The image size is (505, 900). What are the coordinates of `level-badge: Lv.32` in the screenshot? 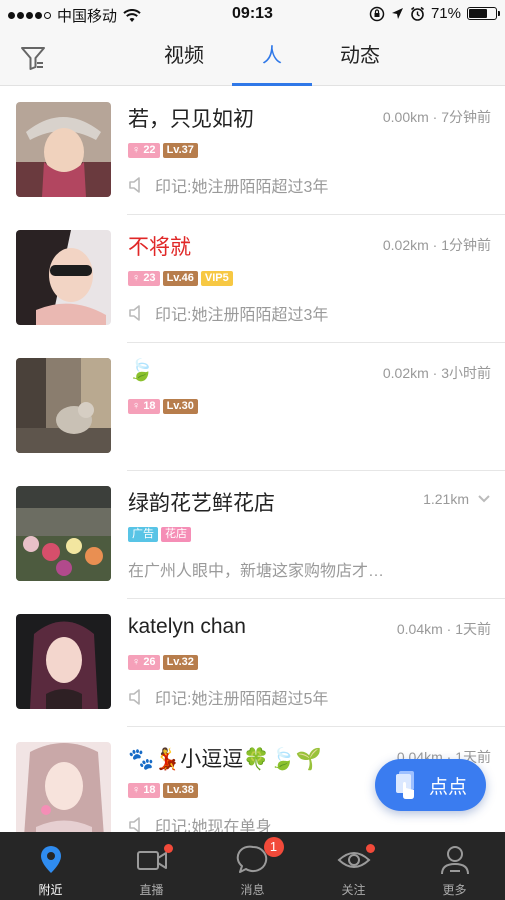 It's located at (180, 662).